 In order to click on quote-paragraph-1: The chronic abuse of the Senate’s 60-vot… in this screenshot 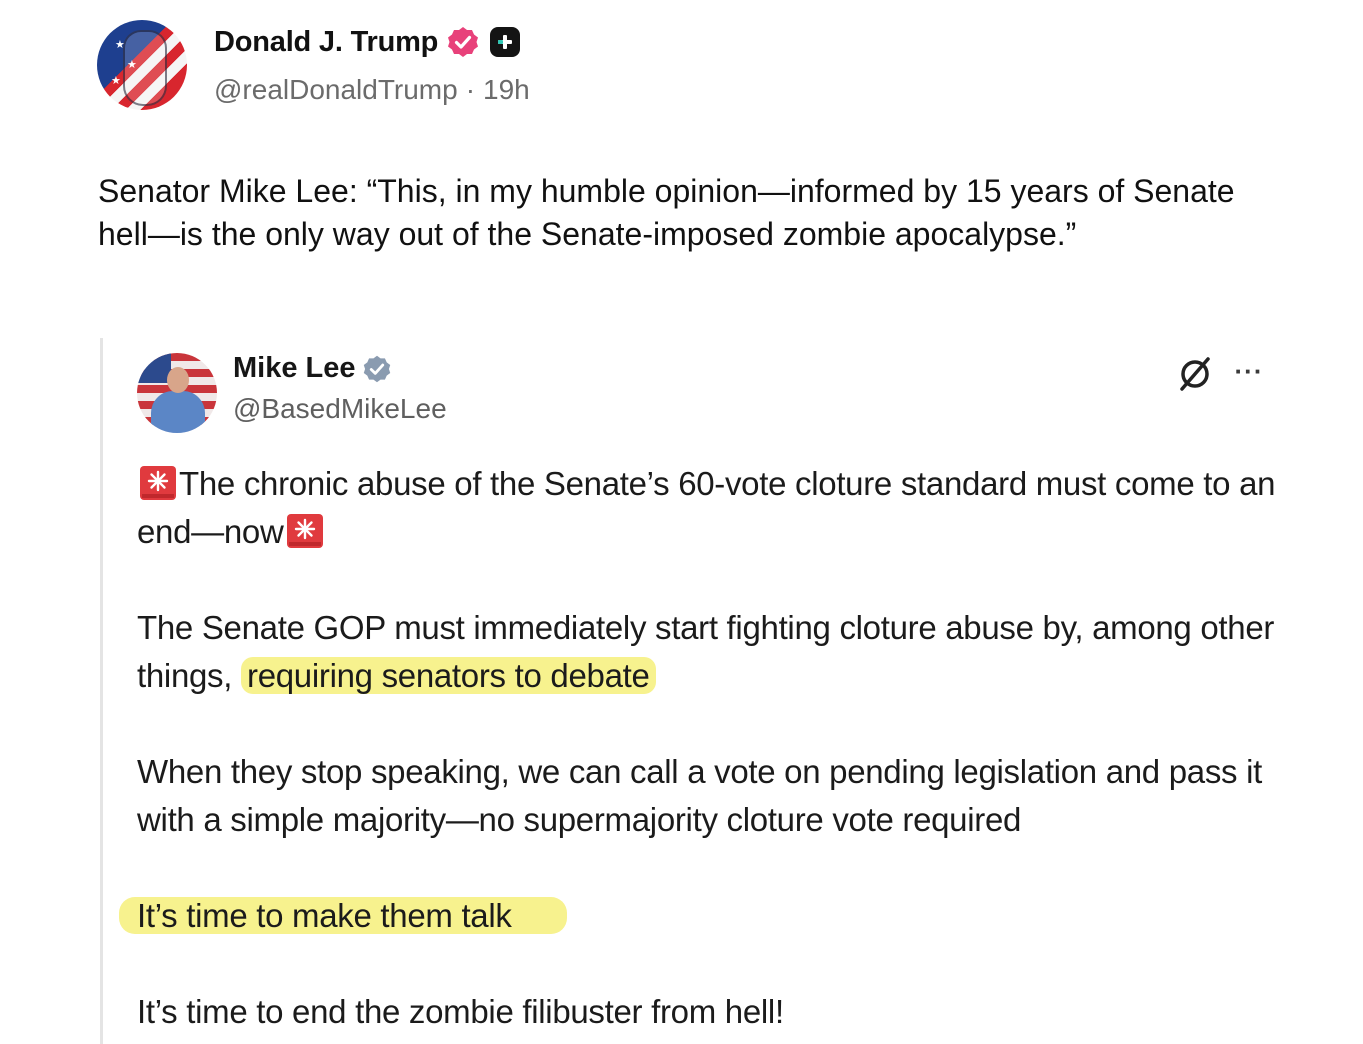, I will do `click(707, 508)`.